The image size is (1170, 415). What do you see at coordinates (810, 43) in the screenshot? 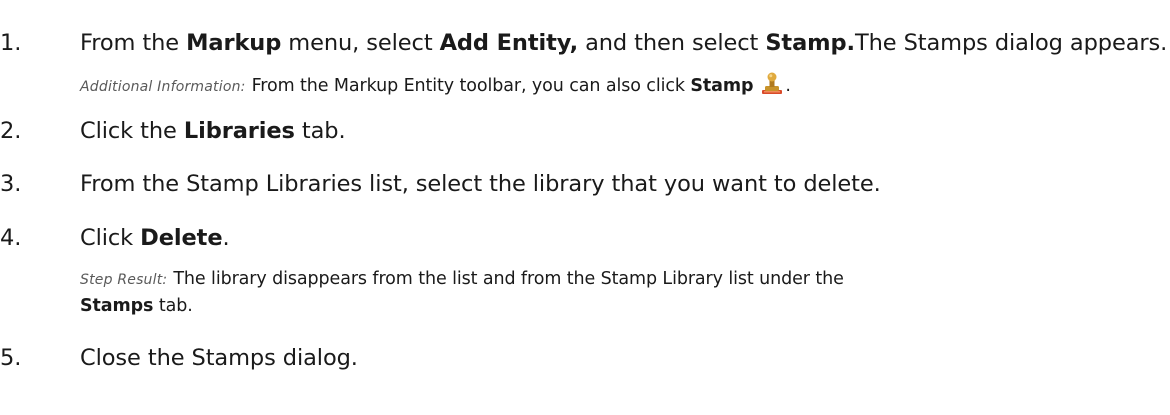
I see `submenu-item-name: Stamp.` at bounding box center [810, 43].